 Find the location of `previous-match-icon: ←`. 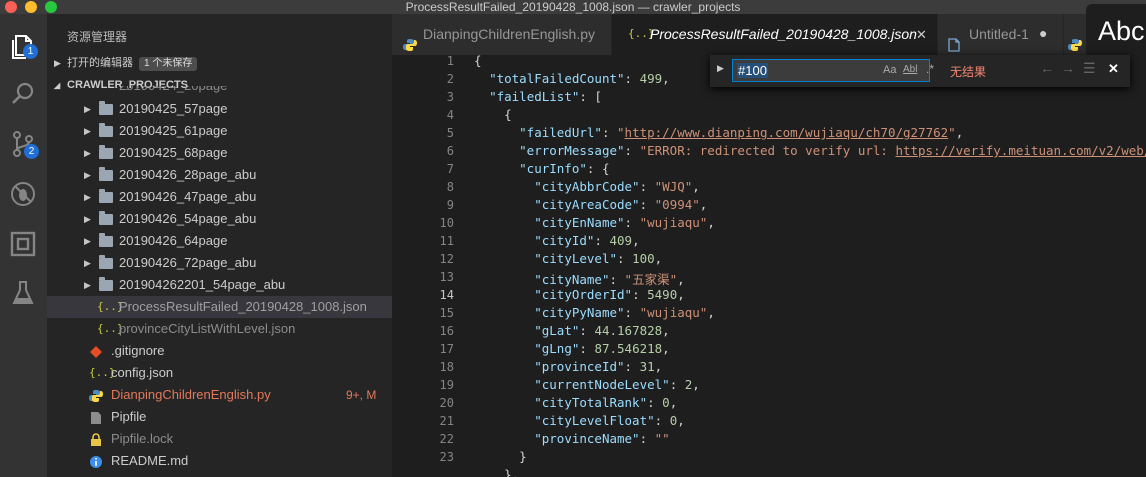

previous-match-icon: ← is located at coordinates (1047, 68).